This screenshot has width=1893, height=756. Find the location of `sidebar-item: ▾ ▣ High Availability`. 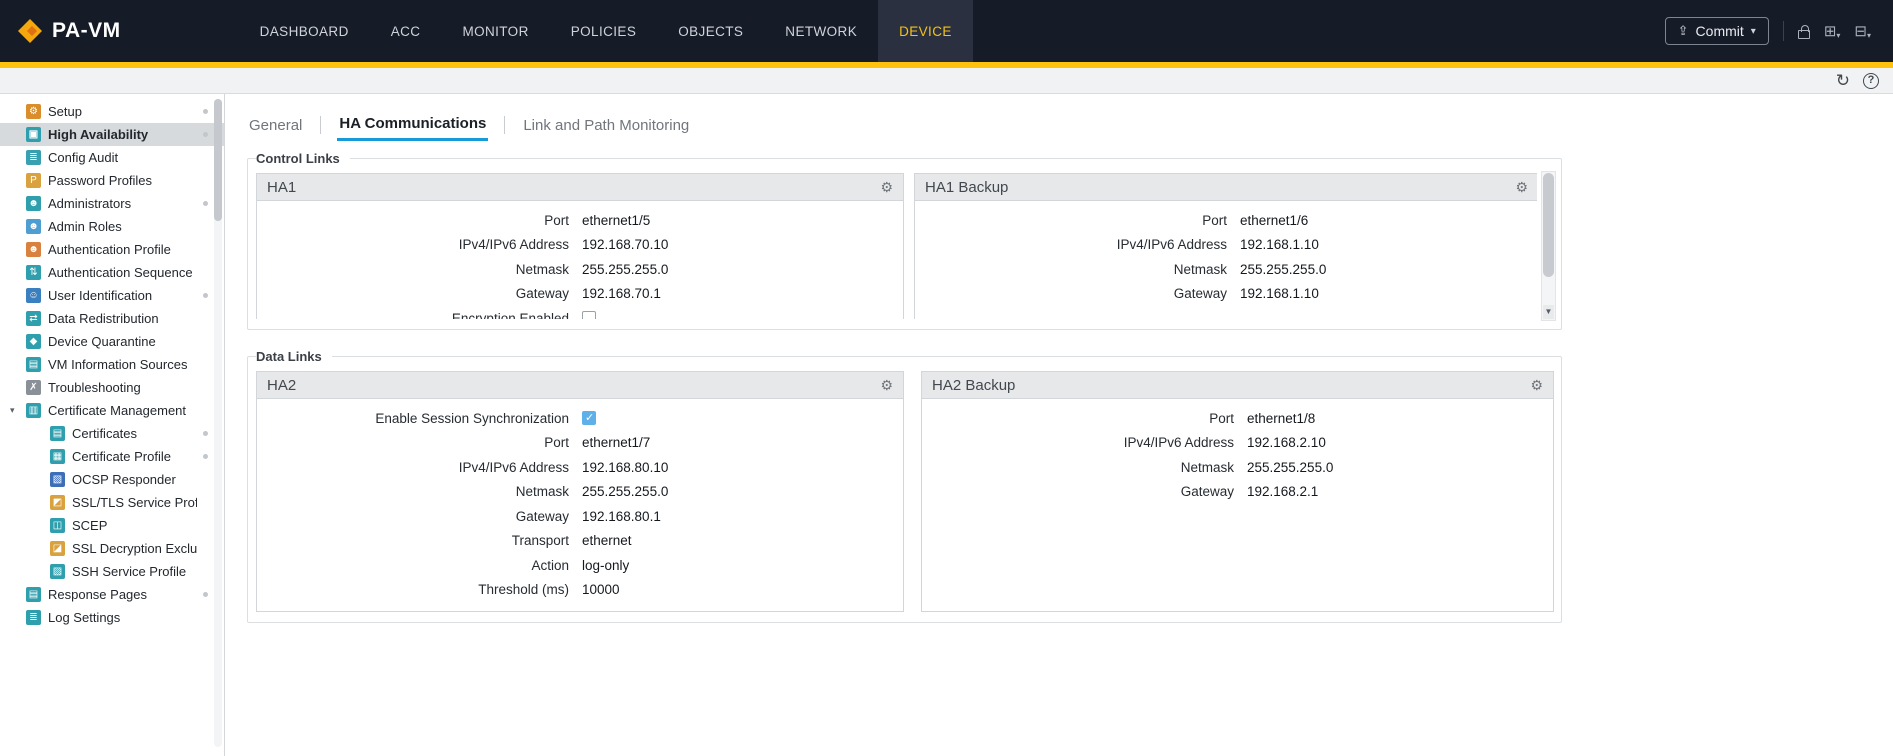

sidebar-item: ▾ ▣ High Availability is located at coordinates (112, 134).